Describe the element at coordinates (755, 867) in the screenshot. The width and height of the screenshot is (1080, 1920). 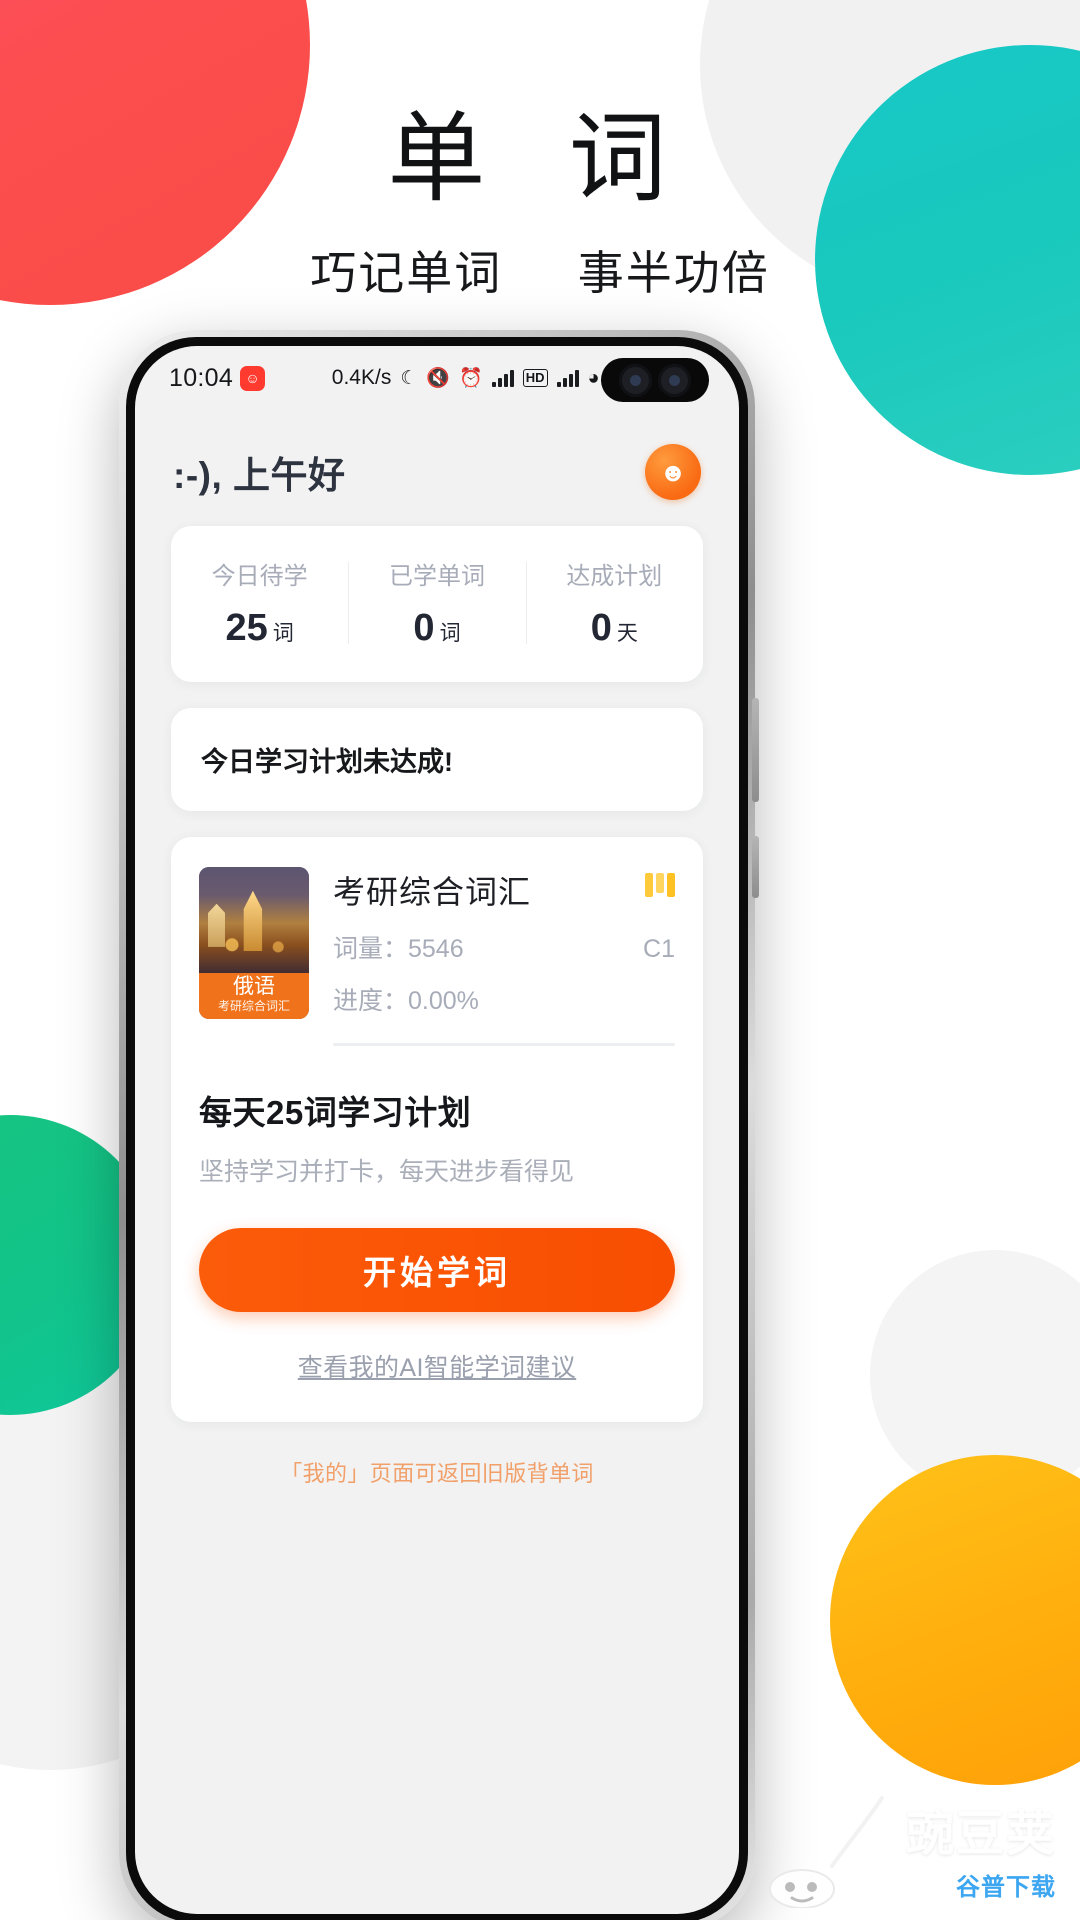
I see `power-button` at that location.